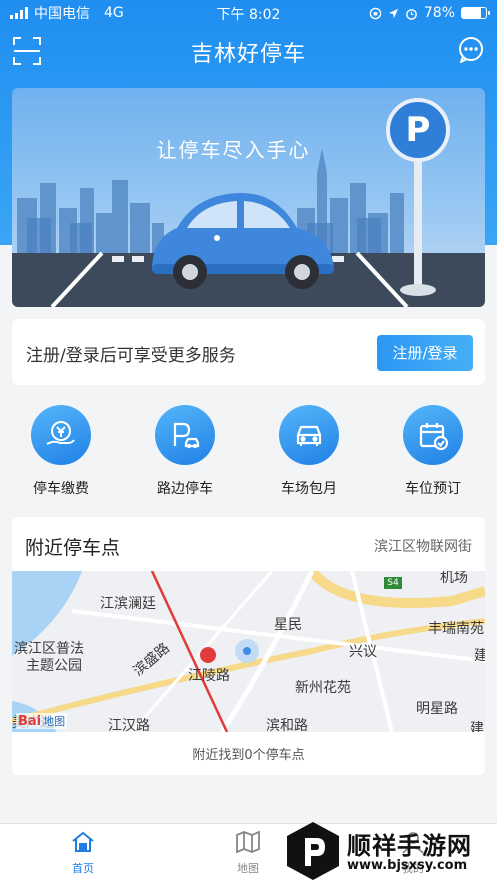 The image size is (497, 883). Describe the element at coordinates (454, 578) in the screenshot. I see `map-label: 机场` at that location.